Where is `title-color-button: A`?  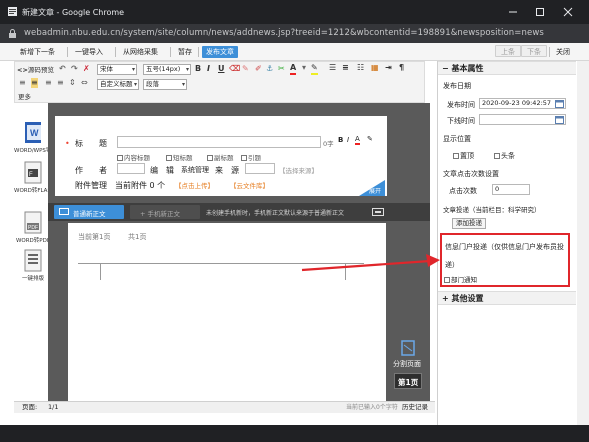
title-color-button: A is located at coordinates (357, 140).